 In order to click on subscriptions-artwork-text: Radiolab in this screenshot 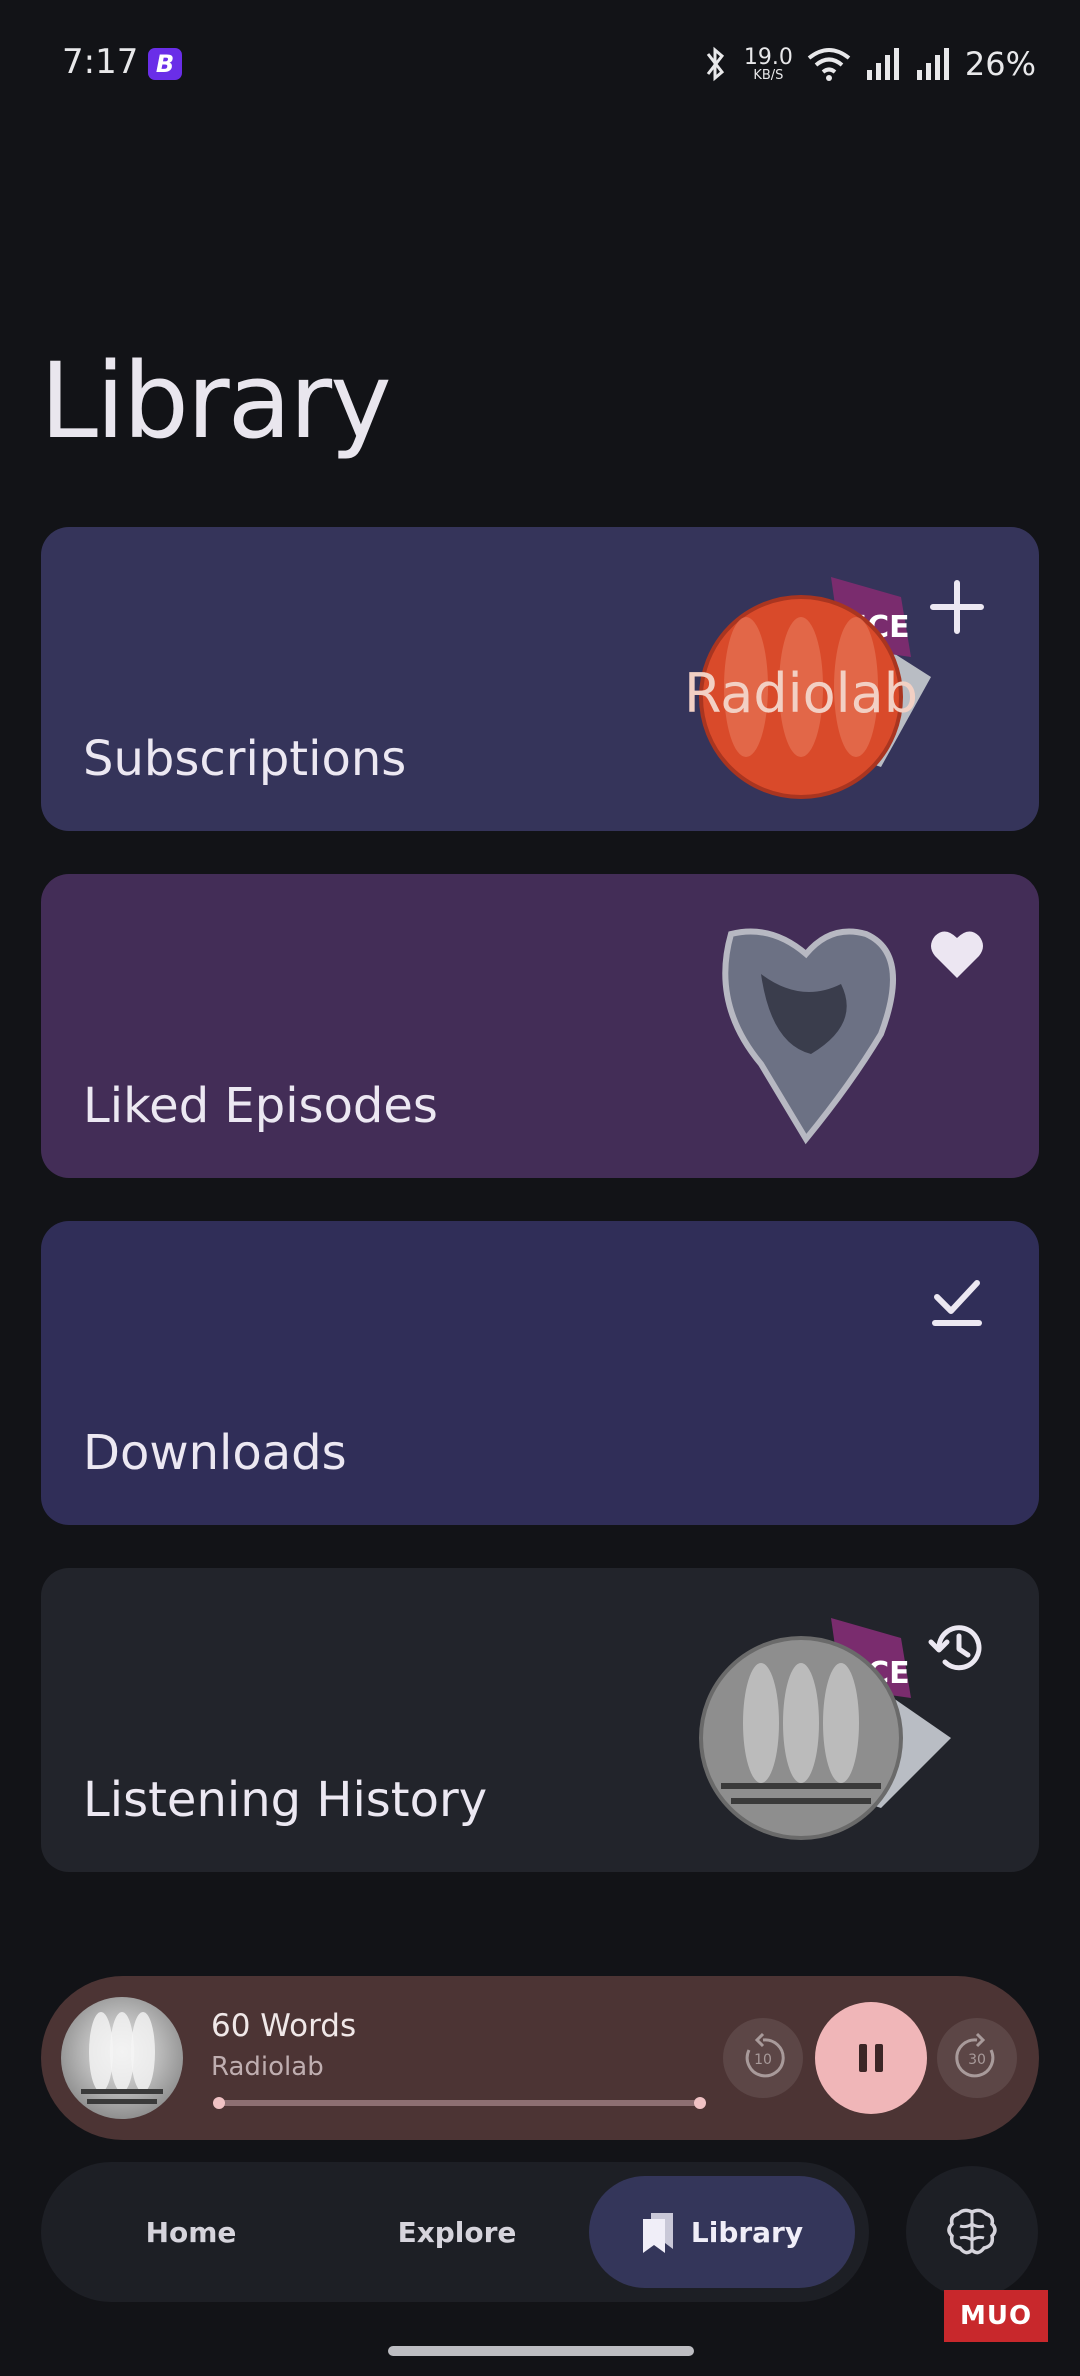, I will do `click(801, 693)`.